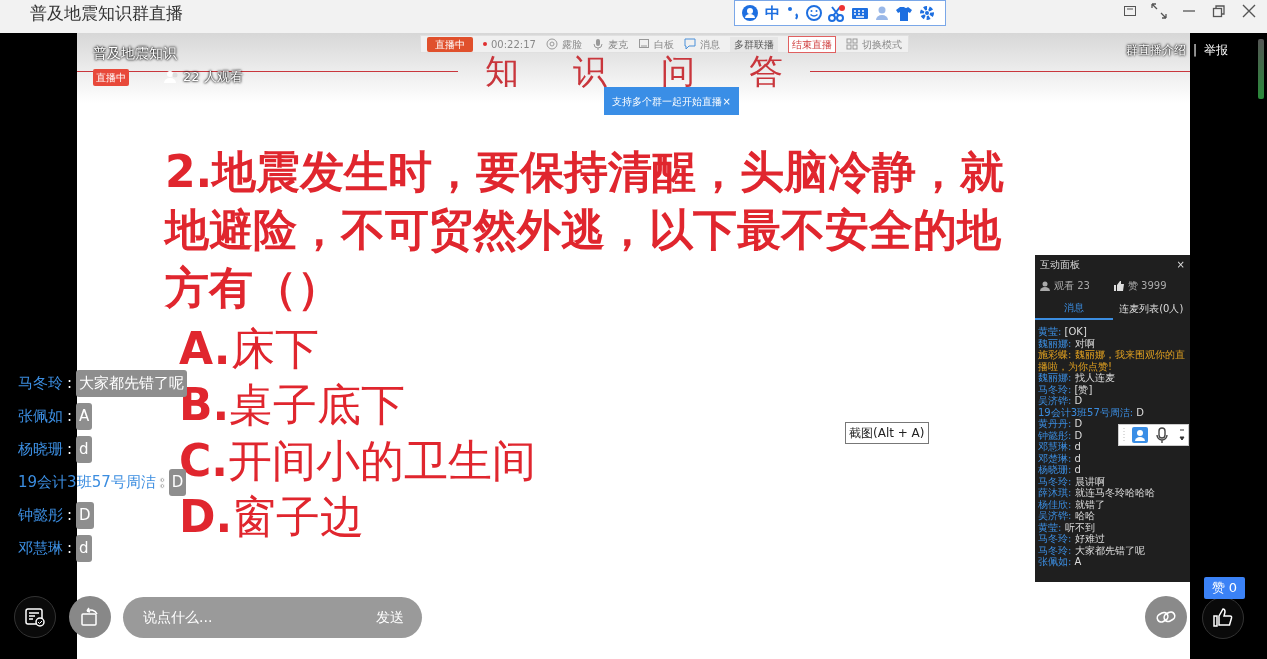  I want to click on chat-message: 魏丽娜: 找人连麦, so click(1076, 378).